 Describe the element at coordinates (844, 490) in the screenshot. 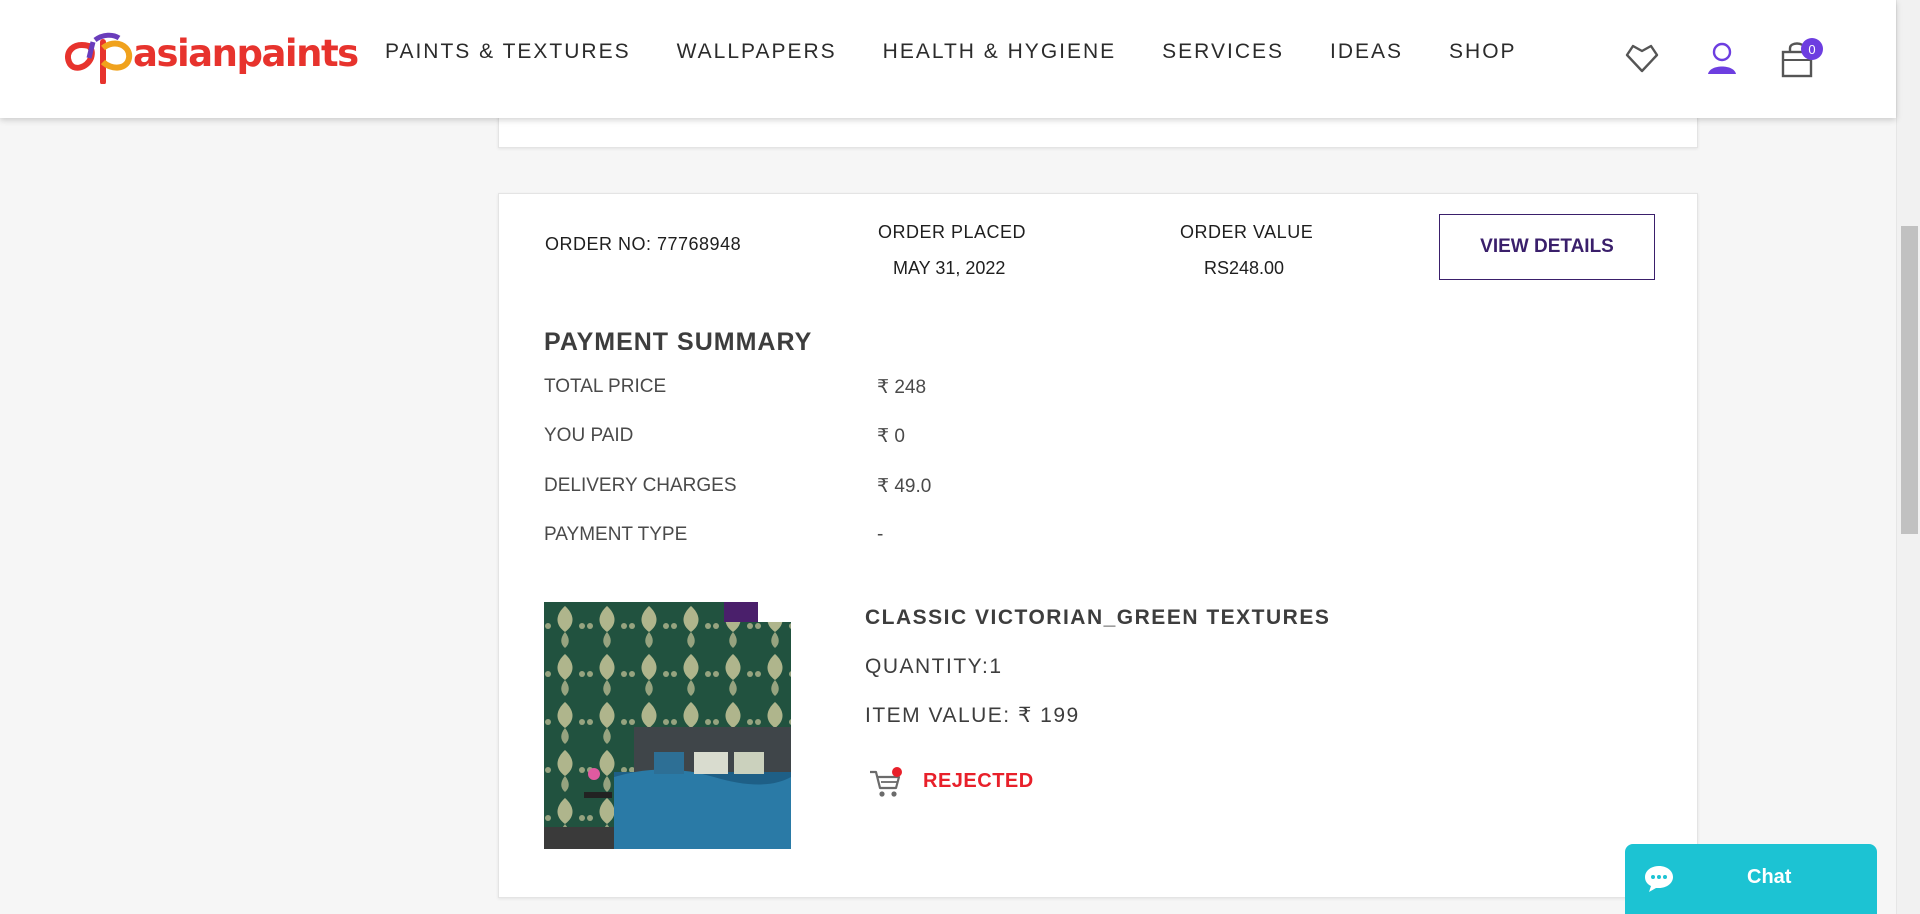

I see `payment-row: DELIVERY CHARGES ₹ 49.0` at that location.